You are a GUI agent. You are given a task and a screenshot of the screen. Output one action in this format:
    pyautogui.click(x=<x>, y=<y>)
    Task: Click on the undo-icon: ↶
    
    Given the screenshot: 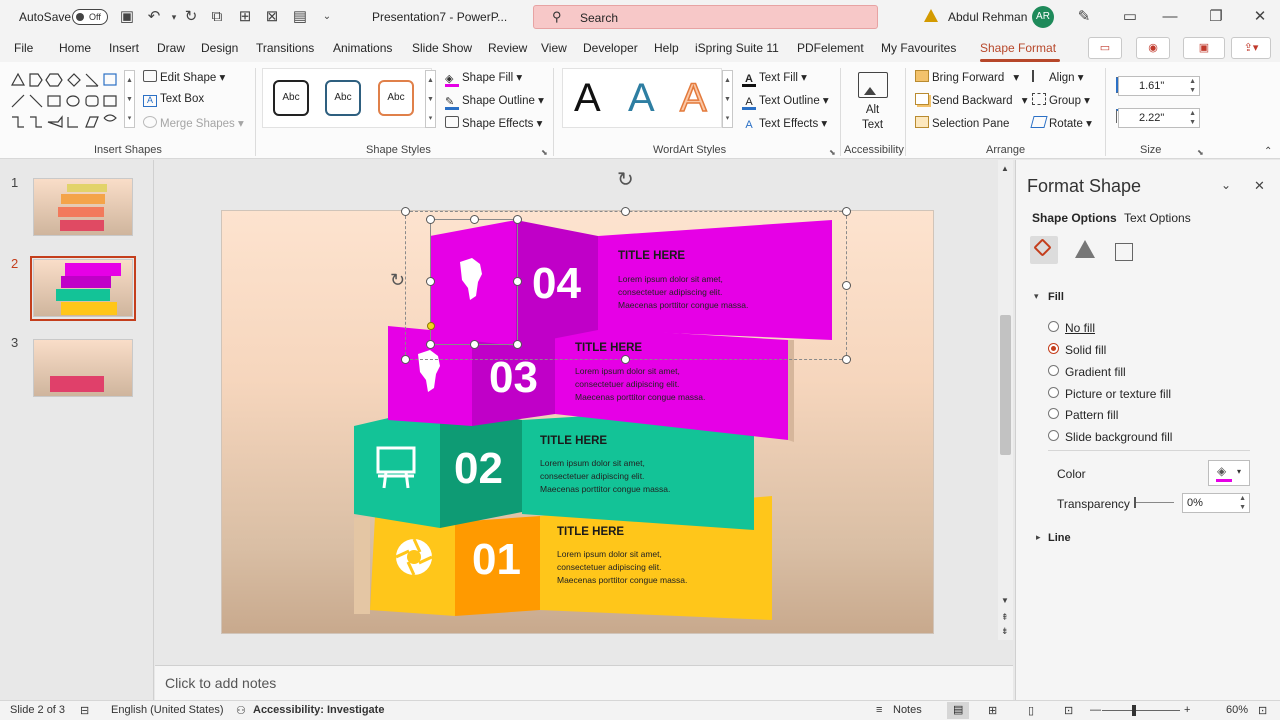 What is the action you would take?
    pyautogui.click(x=154, y=17)
    